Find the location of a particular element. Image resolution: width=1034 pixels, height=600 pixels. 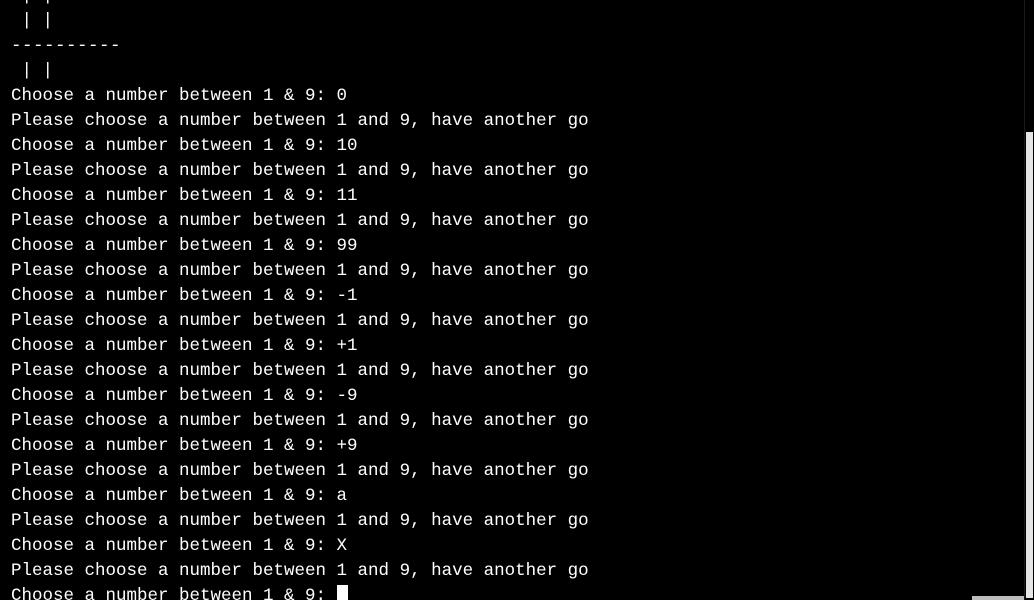

terminal-line-text: Choose a number between 1 & 9: -9 is located at coordinates (184, 396).